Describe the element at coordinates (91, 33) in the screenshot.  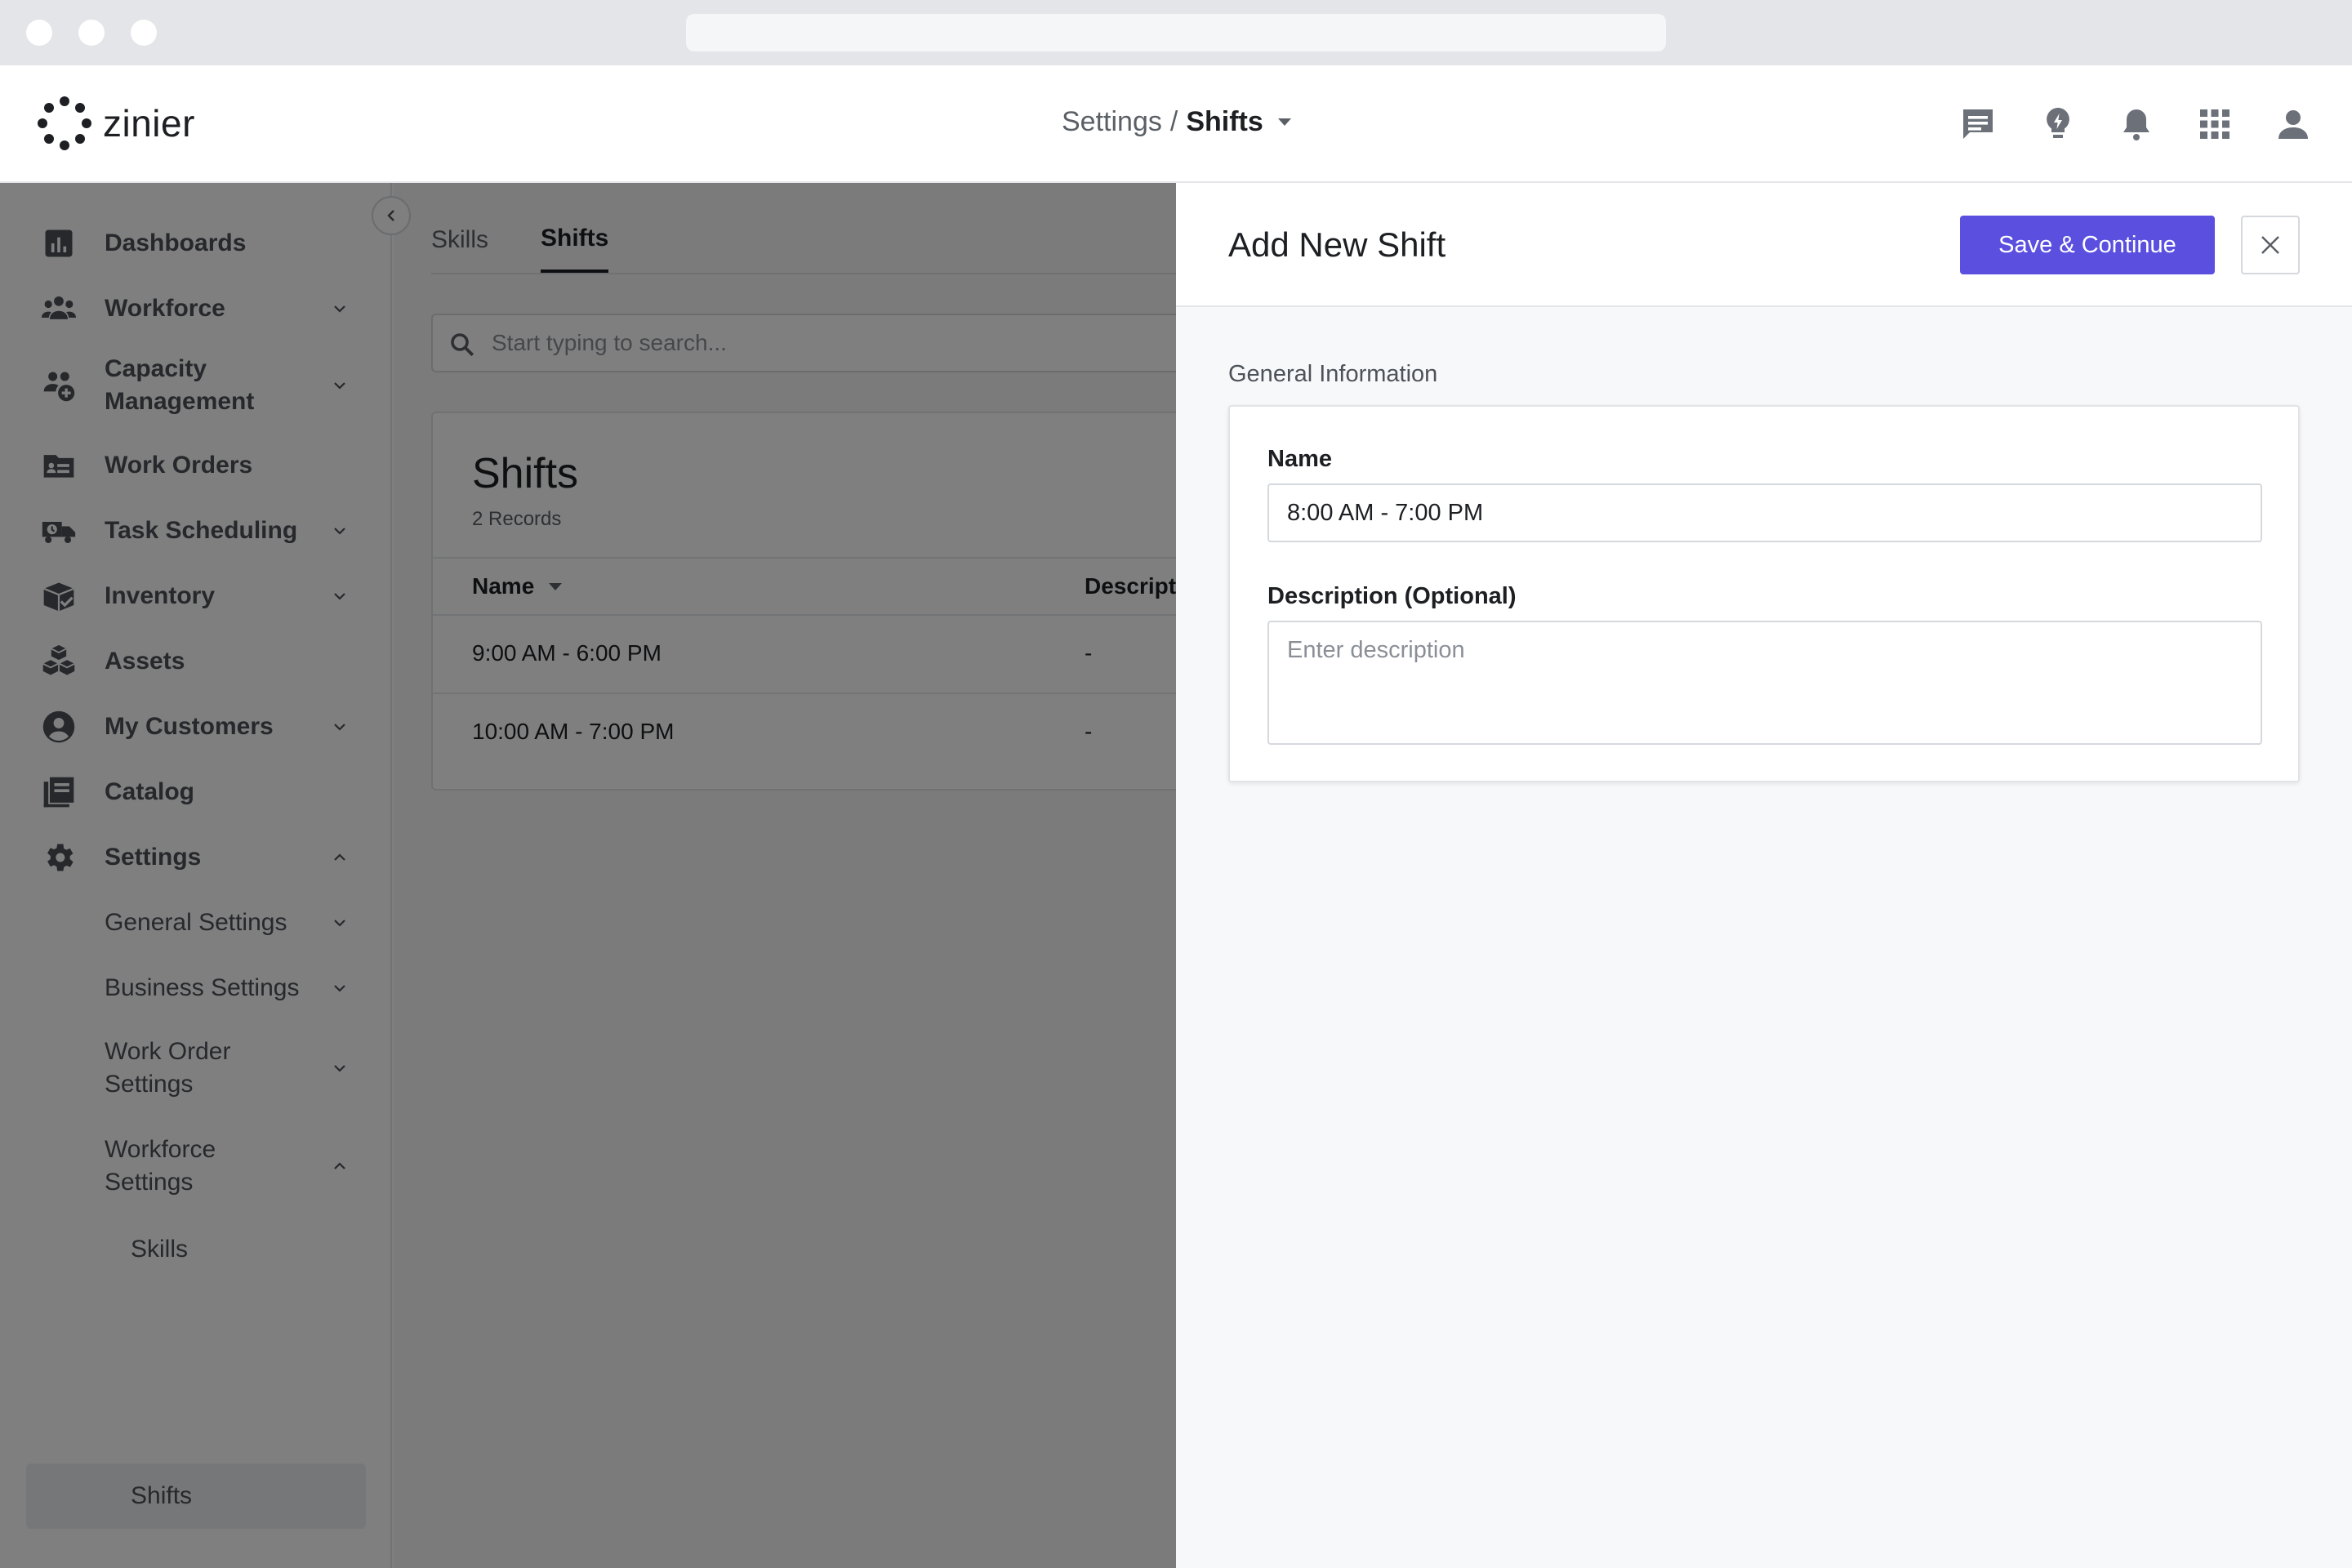
I see `window-minimize-dot` at that location.